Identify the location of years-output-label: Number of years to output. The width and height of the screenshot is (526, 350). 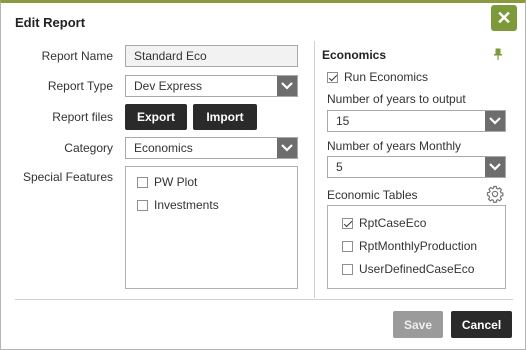
(396, 99).